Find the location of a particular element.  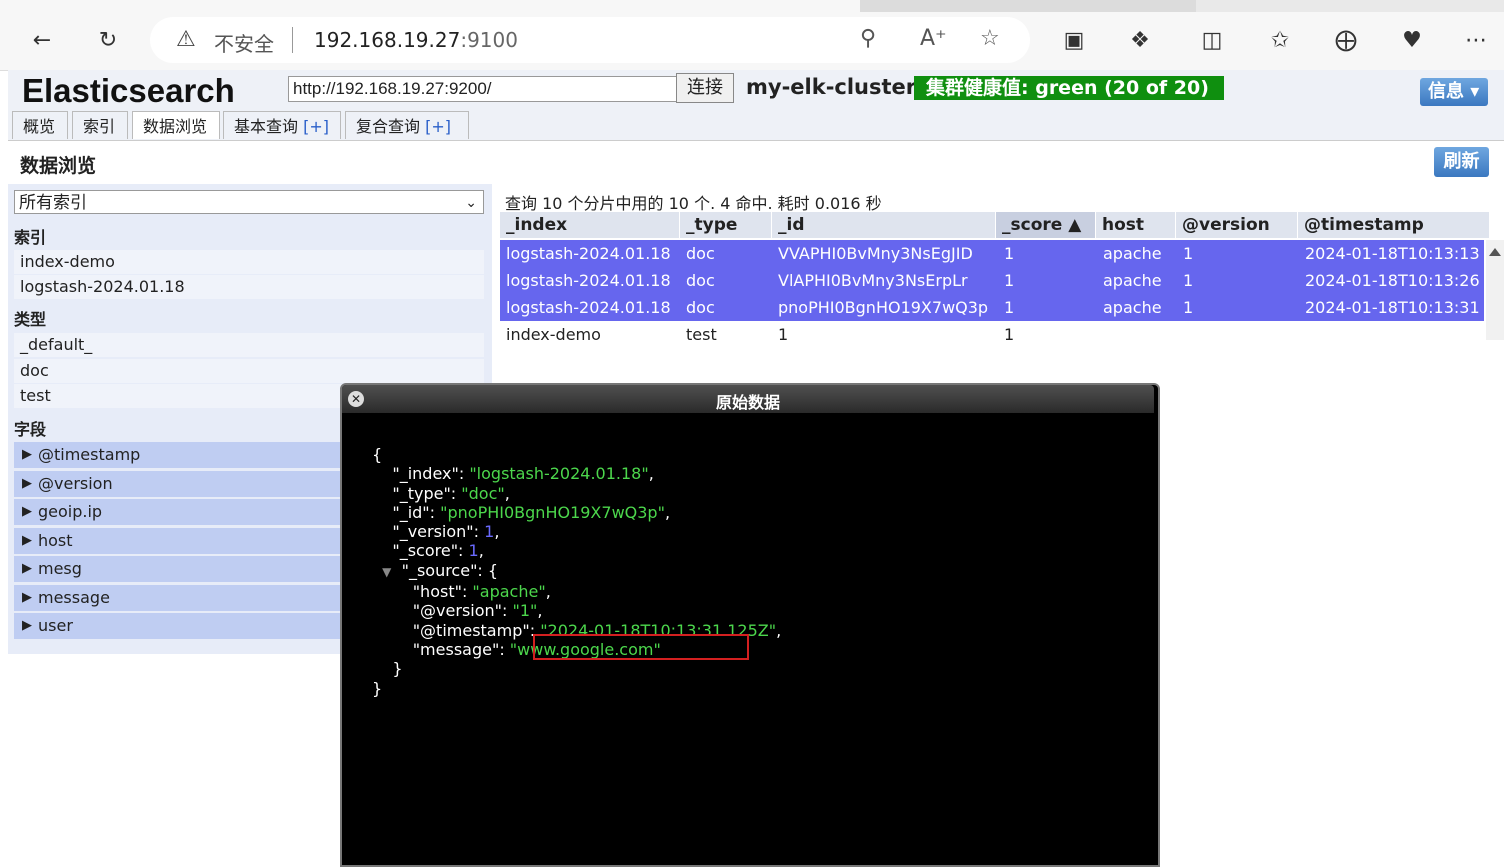

extensions-icon: ❖ is located at coordinates (1140, 40).